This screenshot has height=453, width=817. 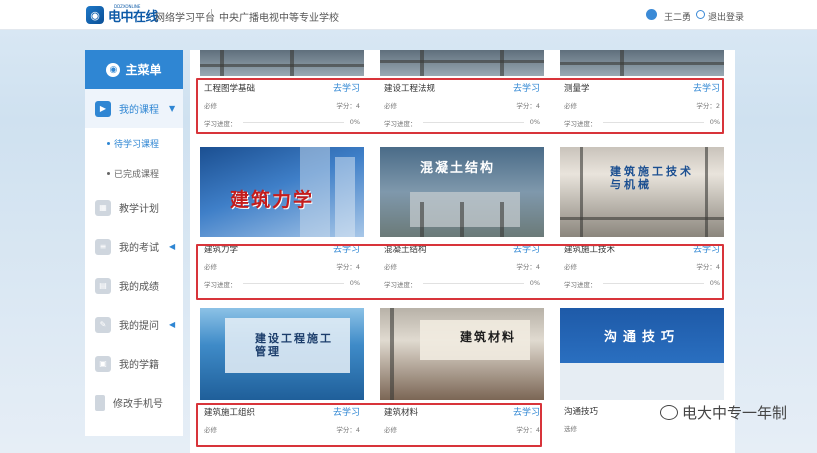 I want to click on watermark: 电大中专一年制, so click(x=723, y=412).